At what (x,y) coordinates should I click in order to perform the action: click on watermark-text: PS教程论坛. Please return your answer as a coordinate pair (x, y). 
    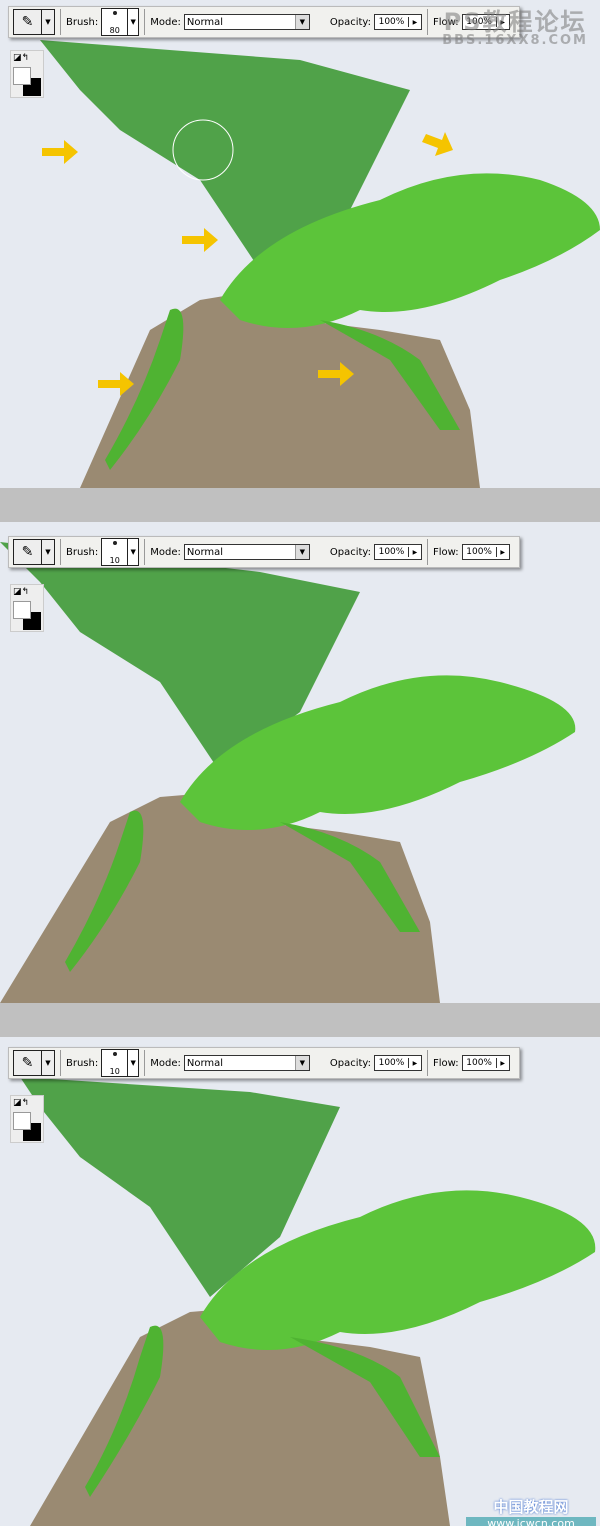
    Looking at the image, I should click on (515, 22).